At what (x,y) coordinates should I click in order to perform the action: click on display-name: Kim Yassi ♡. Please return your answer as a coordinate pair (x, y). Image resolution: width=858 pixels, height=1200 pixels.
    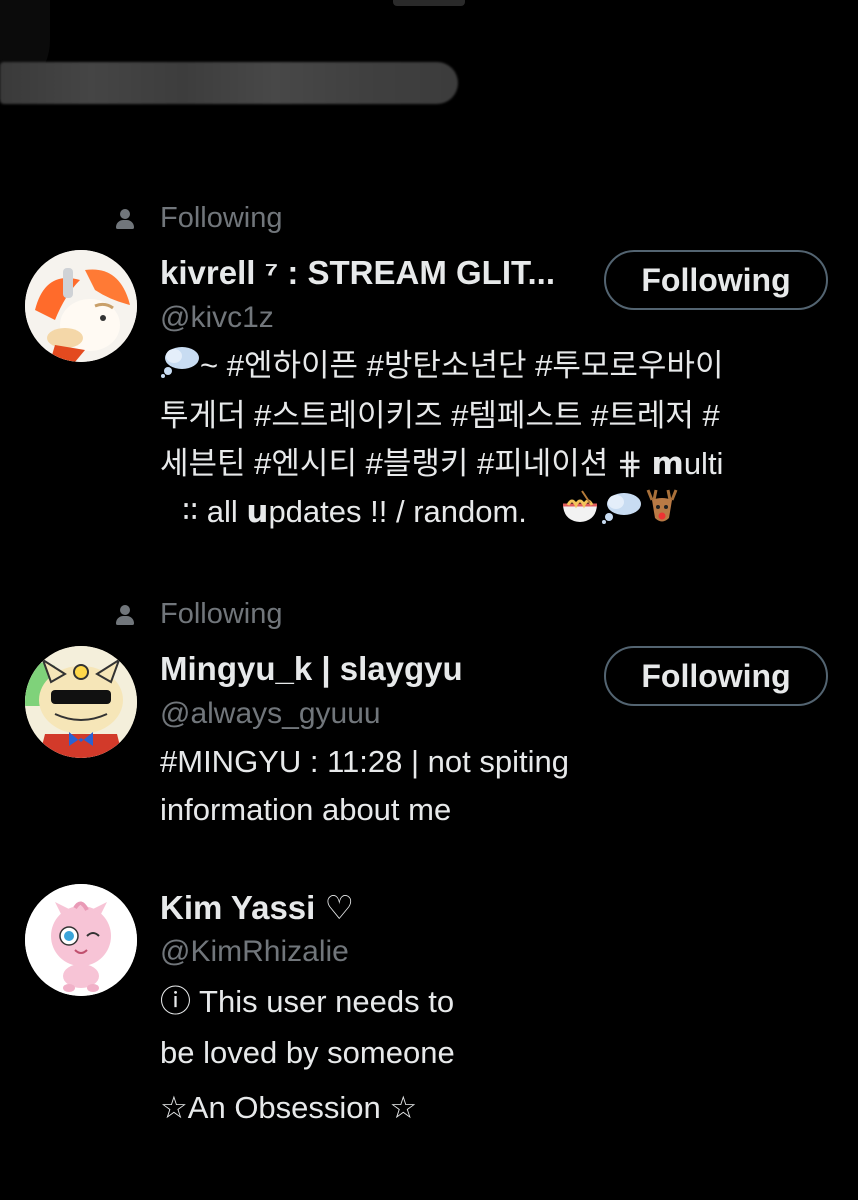
    Looking at the image, I should click on (257, 907).